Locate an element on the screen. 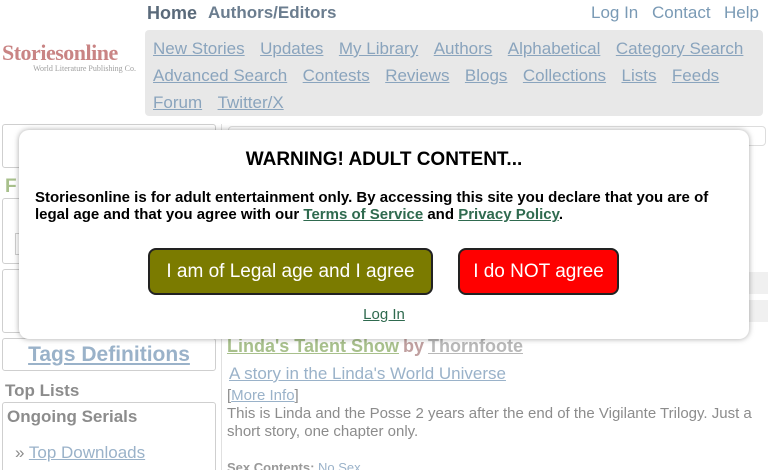  nav-collections: Collections is located at coordinates (564, 75).